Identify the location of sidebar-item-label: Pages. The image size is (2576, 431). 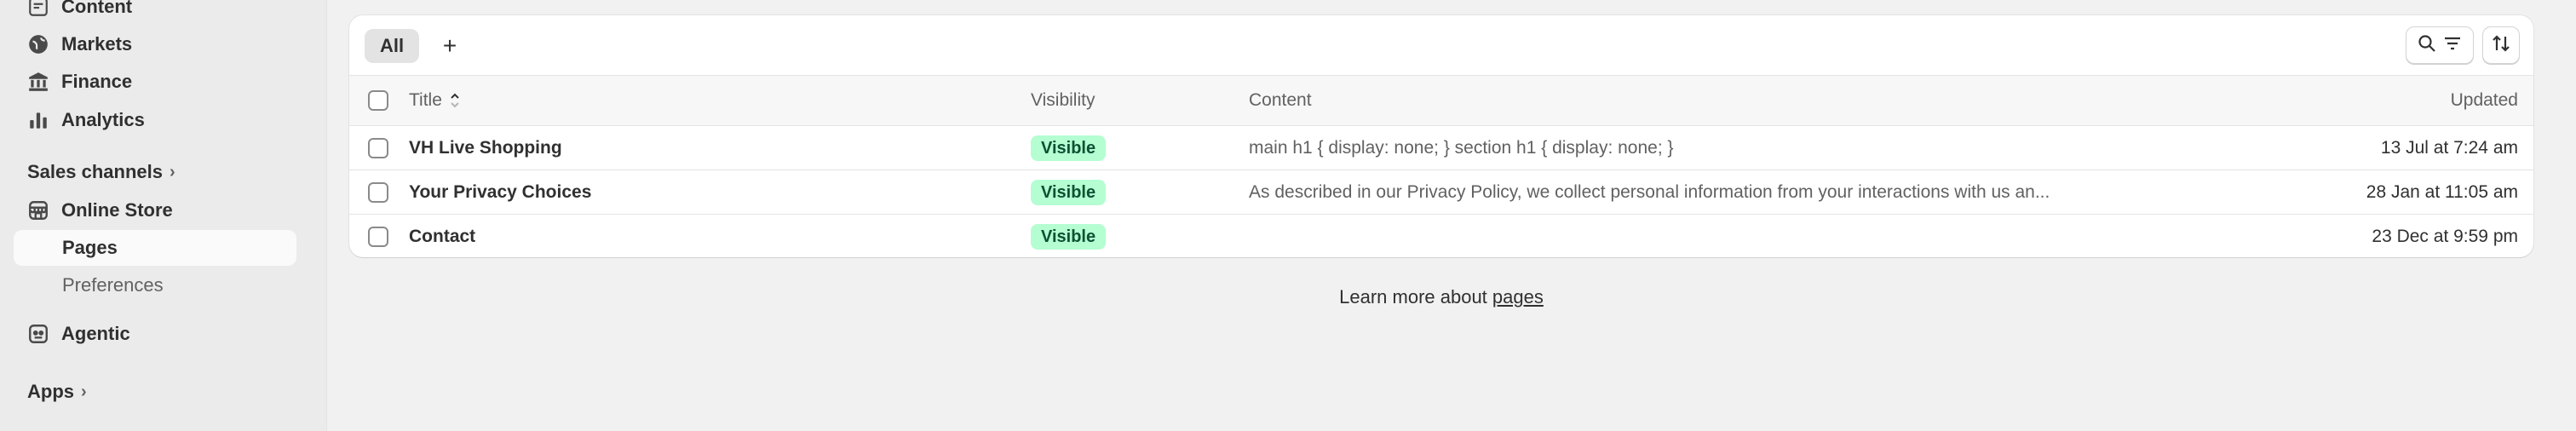
(90, 247).